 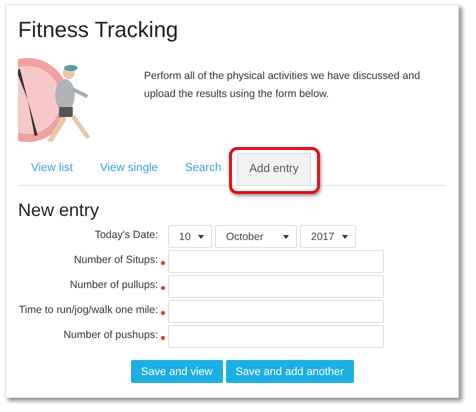 I want to click on date-select: October, so click(x=256, y=236).